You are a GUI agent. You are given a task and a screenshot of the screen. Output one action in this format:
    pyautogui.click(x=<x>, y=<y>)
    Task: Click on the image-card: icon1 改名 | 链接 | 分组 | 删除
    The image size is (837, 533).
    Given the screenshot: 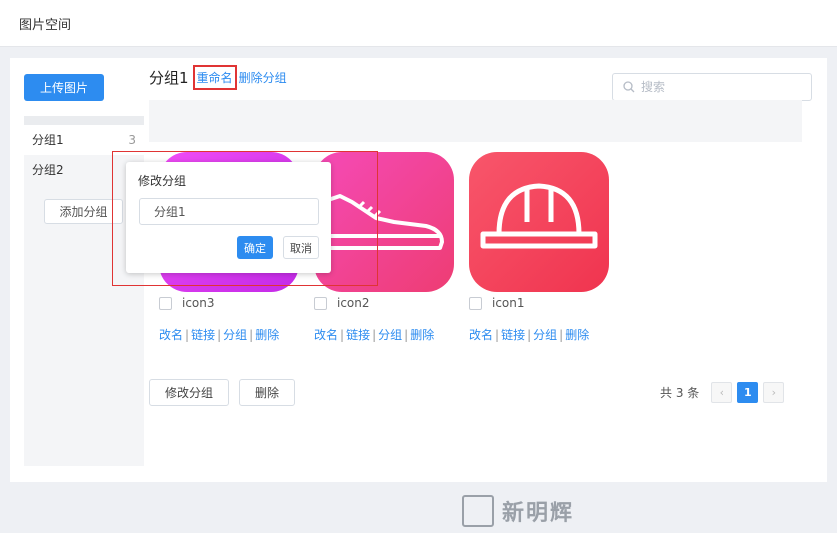 What is the action you would take?
    pyautogui.click(x=539, y=247)
    